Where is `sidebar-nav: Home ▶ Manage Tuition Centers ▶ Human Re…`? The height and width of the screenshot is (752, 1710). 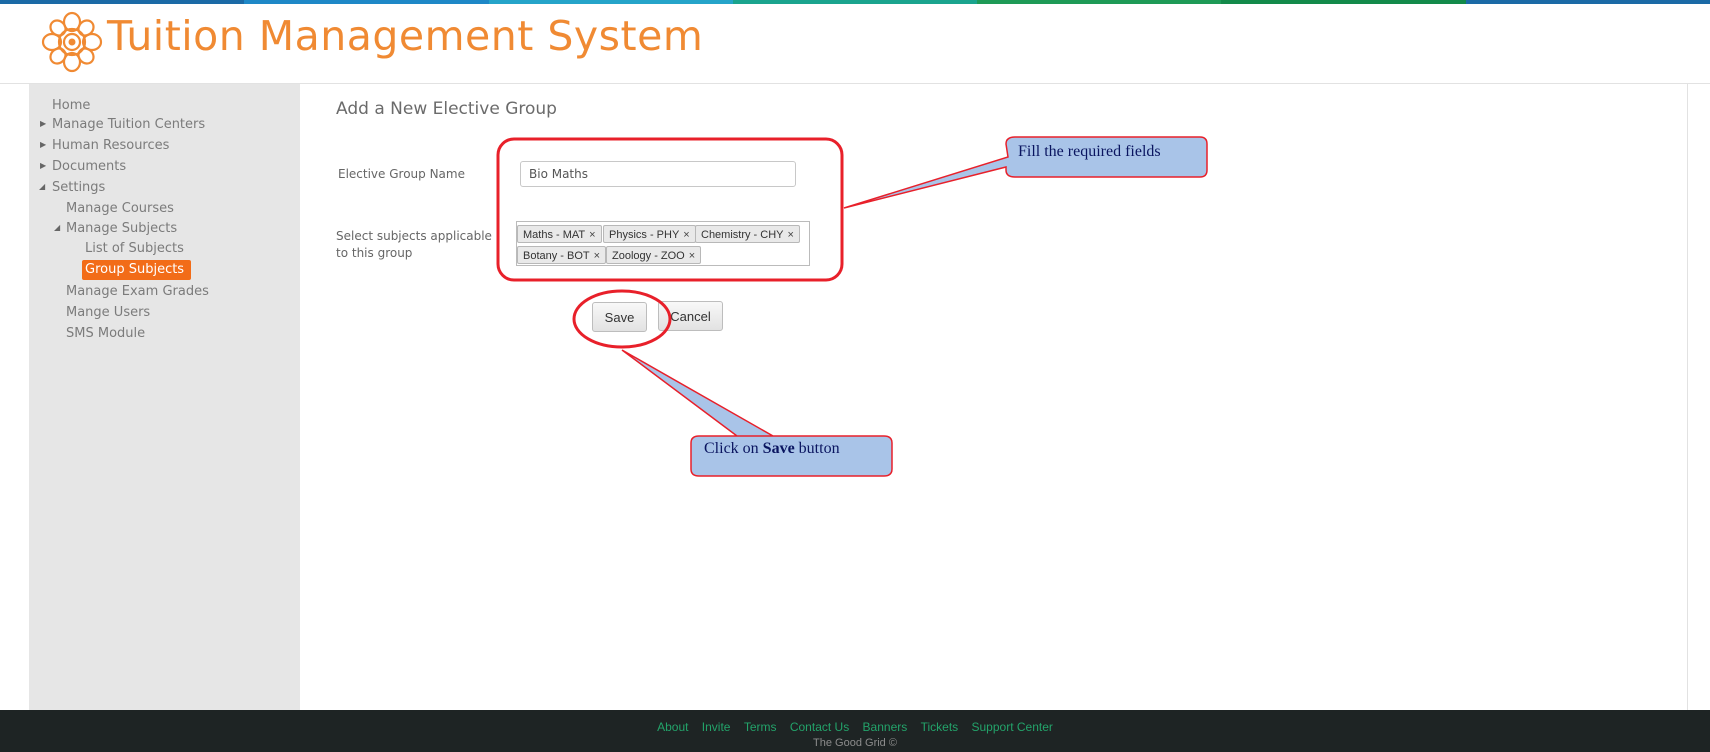
sidebar-nav: Home ▶ Manage Tuition Centers ▶ Human Re… is located at coordinates (164, 397).